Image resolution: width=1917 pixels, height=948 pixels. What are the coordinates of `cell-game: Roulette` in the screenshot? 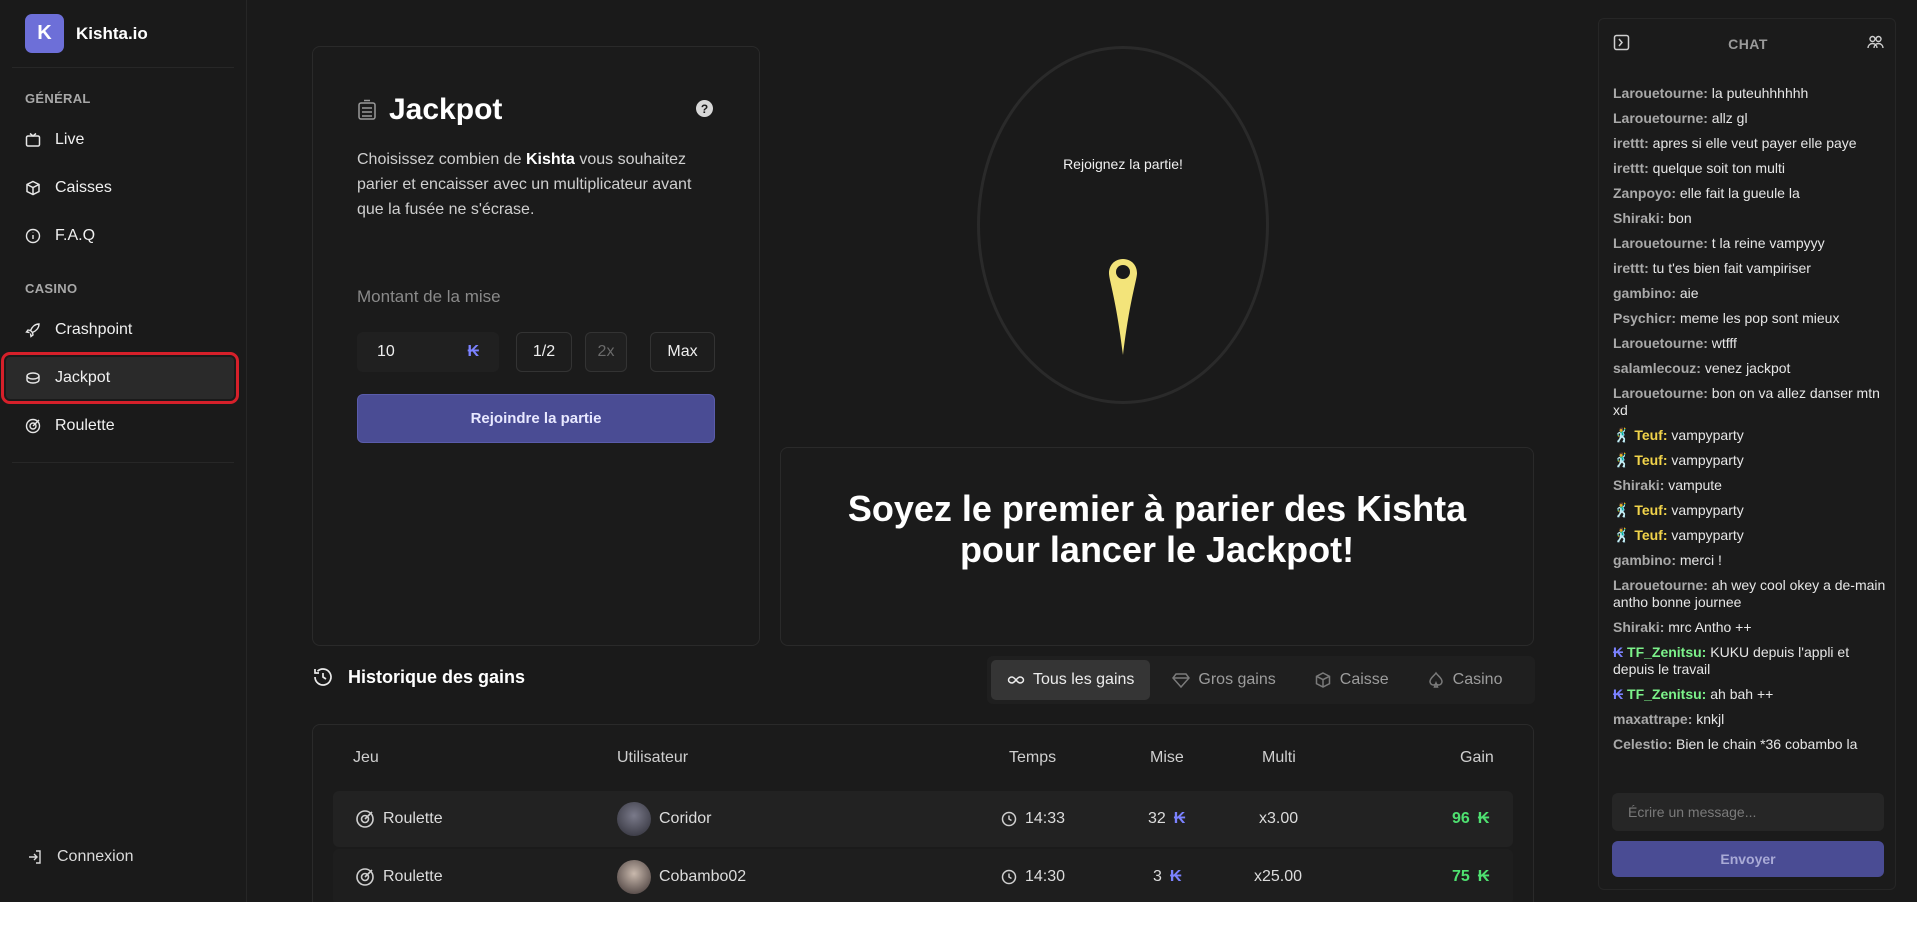 It's located at (399, 819).